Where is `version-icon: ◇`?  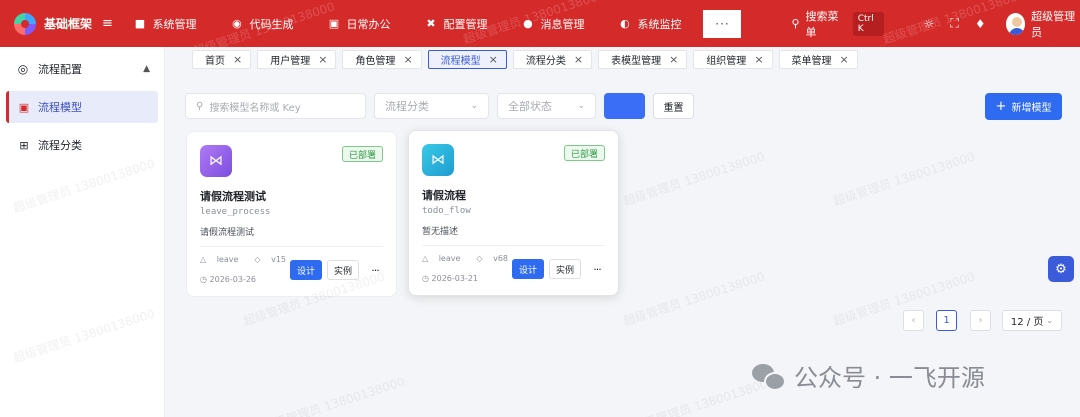 version-icon: ◇ is located at coordinates (257, 259).